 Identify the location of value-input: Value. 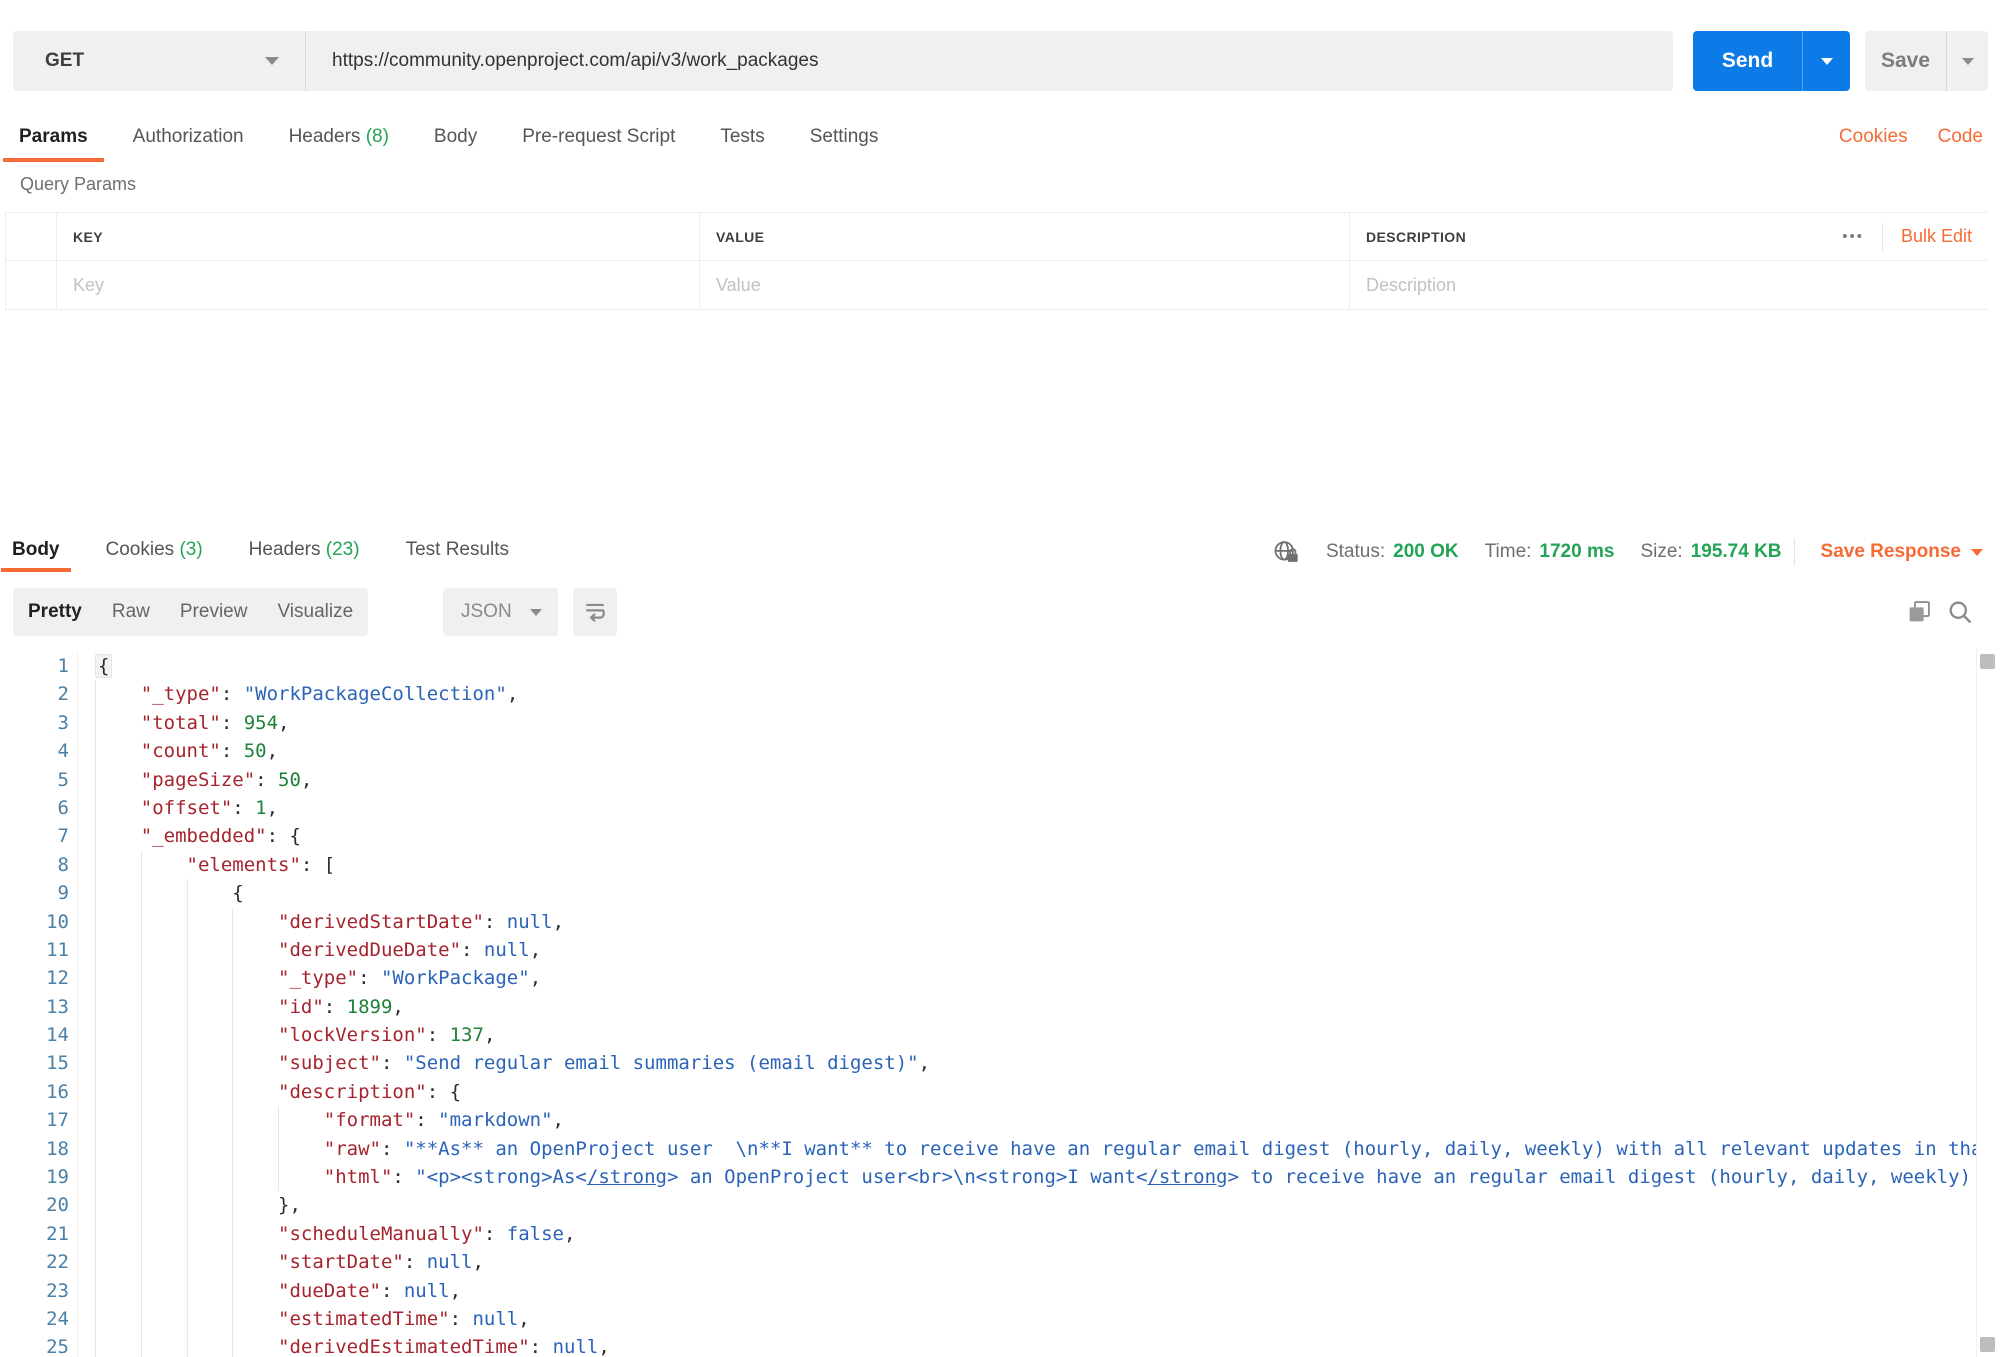
(738, 285).